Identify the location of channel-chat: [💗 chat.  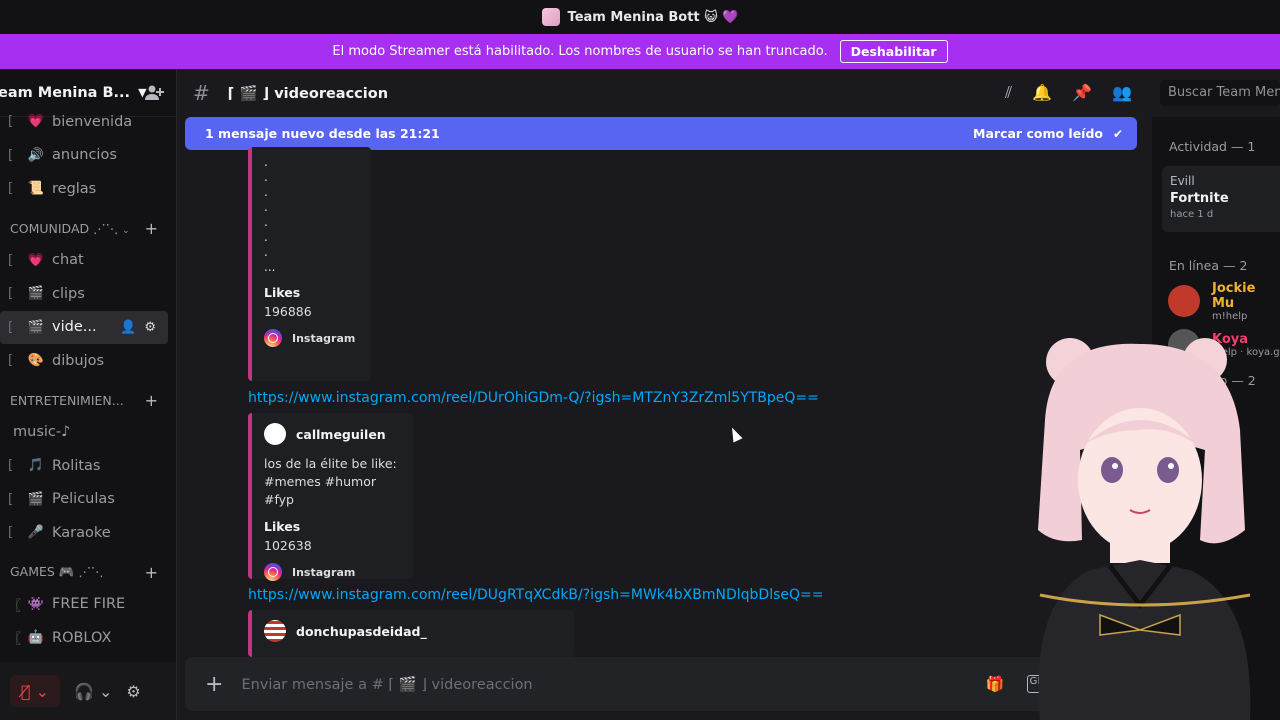
(88, 261).